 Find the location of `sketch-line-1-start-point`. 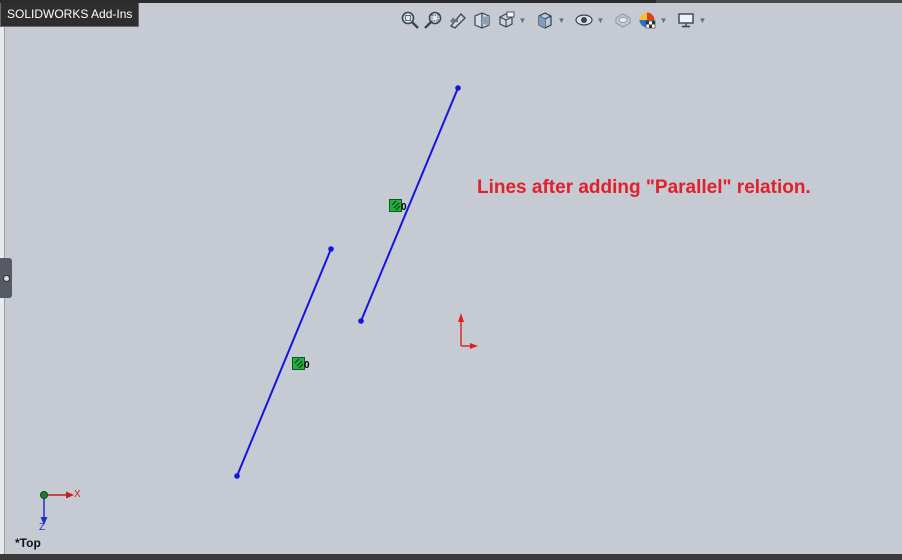

sketch-line-1-start-point is located at coordinates (237, 476).